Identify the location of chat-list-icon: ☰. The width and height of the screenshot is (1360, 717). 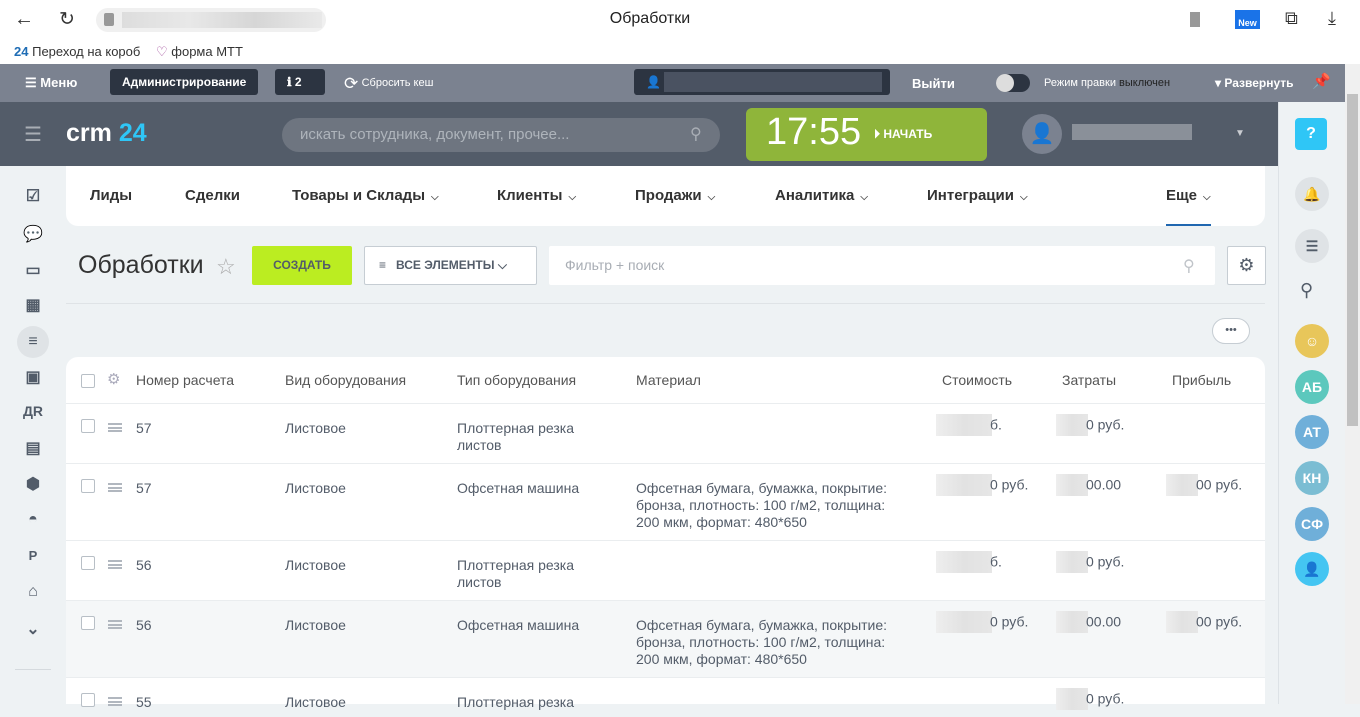
(1312, 246).